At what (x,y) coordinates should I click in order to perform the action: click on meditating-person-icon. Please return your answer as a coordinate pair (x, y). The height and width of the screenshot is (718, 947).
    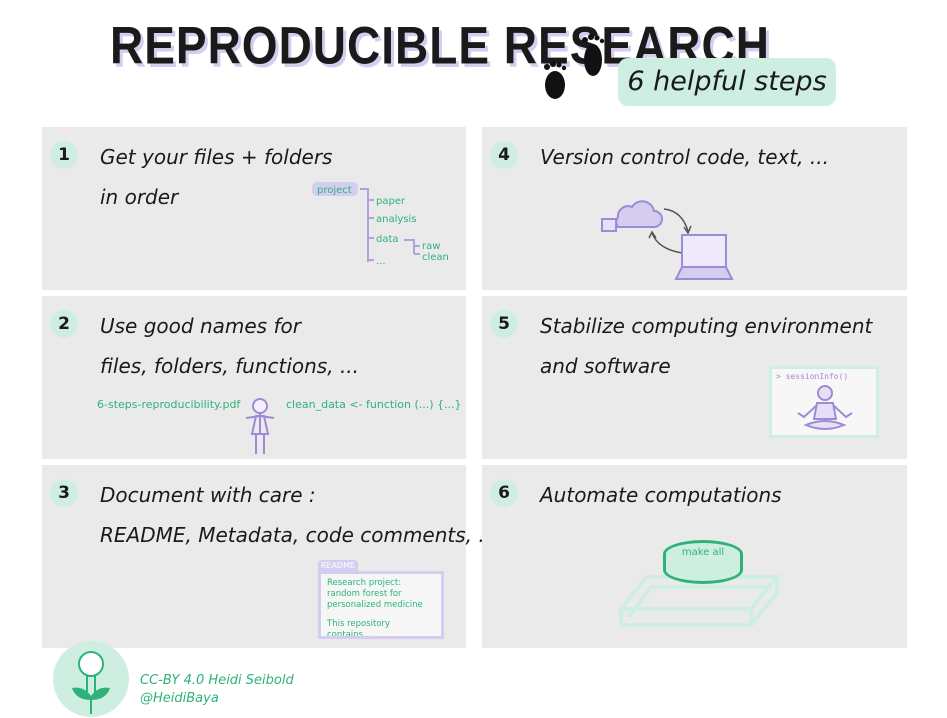
    Looking at the image, I should click on (825, 407).